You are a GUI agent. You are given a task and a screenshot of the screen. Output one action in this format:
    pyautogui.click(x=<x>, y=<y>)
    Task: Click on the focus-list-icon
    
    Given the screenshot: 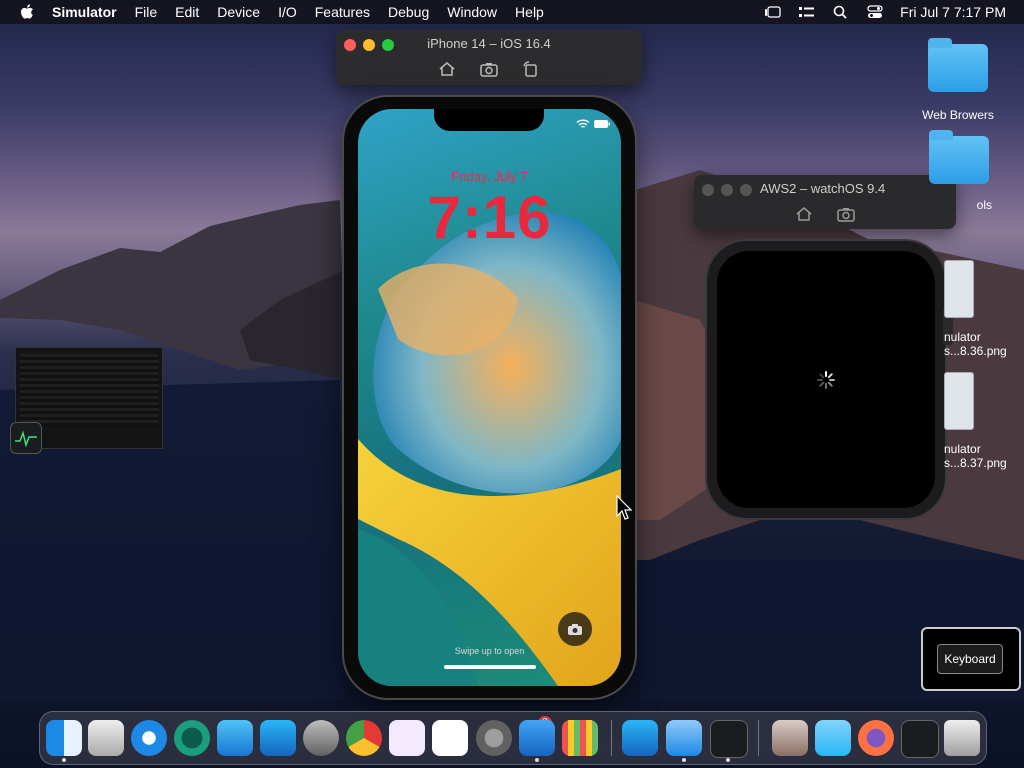 What is the action you would take?
    pyautogui.click(x=807, y=12)
    